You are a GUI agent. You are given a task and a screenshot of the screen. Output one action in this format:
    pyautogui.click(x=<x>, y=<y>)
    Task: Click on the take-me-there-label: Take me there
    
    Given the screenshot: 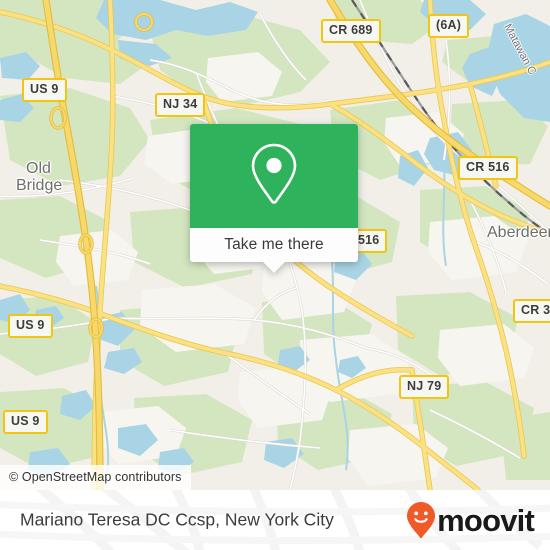 What is the action you would take?
    pyautogui.click(x=274, y=245)
    